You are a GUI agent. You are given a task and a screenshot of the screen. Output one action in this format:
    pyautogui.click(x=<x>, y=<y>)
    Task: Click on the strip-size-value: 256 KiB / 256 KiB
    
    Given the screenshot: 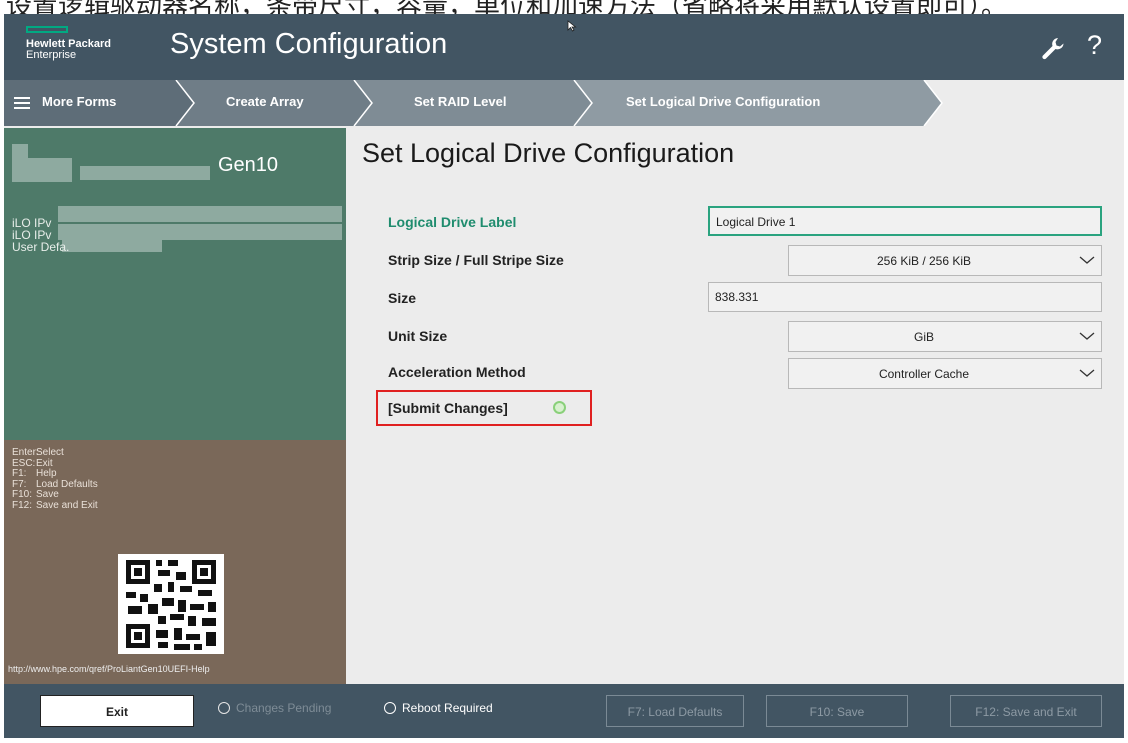 What is the action you would take?
    pyautogui.click(x=924, y=261)
    